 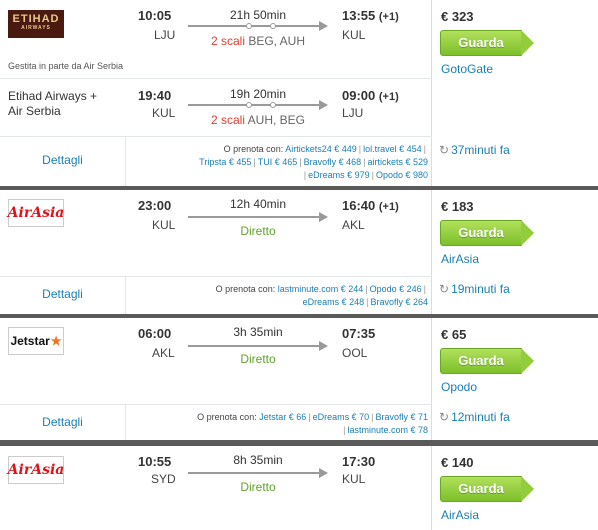 I want to click on departure-time: 06:00, so click(x=155, y=333).